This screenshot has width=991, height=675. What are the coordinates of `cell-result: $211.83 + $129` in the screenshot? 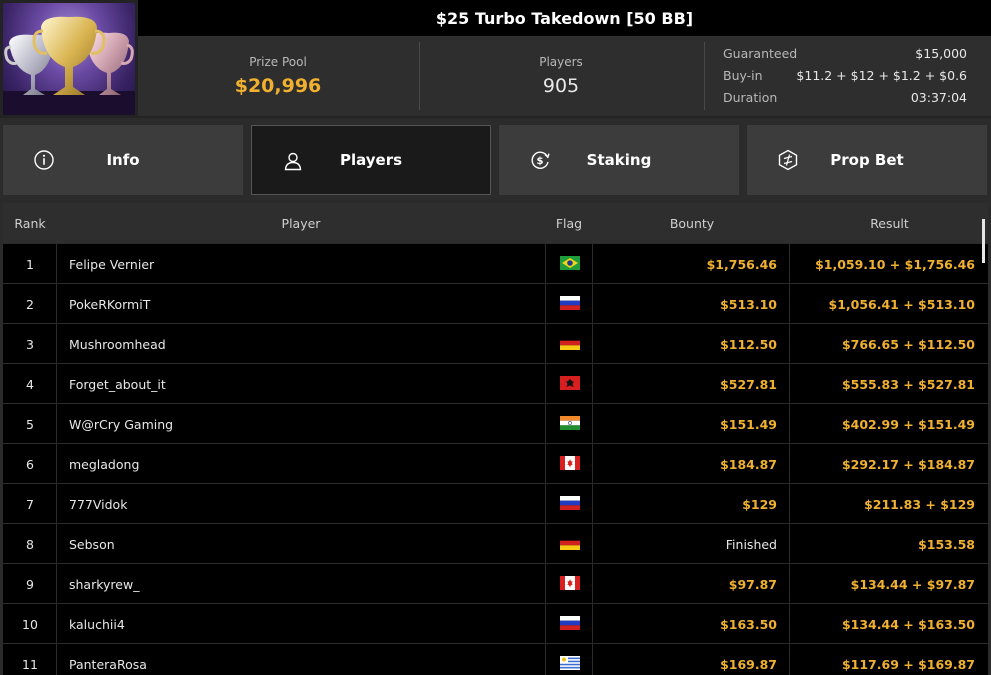 It's located at (882, 504).